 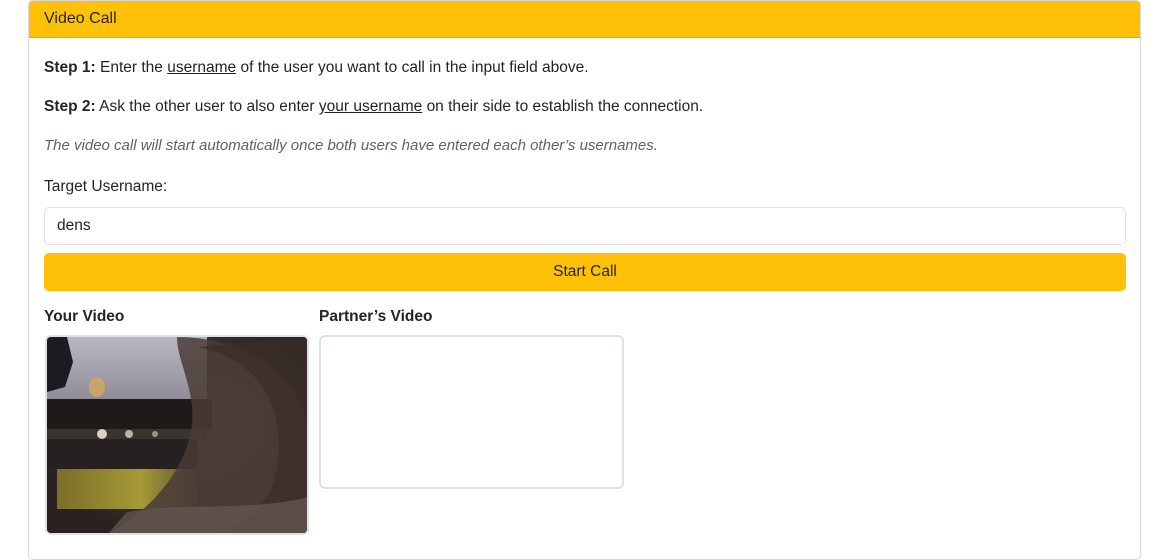 What do you see at coordinates (370, 106) in the screenshot?
I see `step-2-username-link: your username` at bounding box center [370, 106].